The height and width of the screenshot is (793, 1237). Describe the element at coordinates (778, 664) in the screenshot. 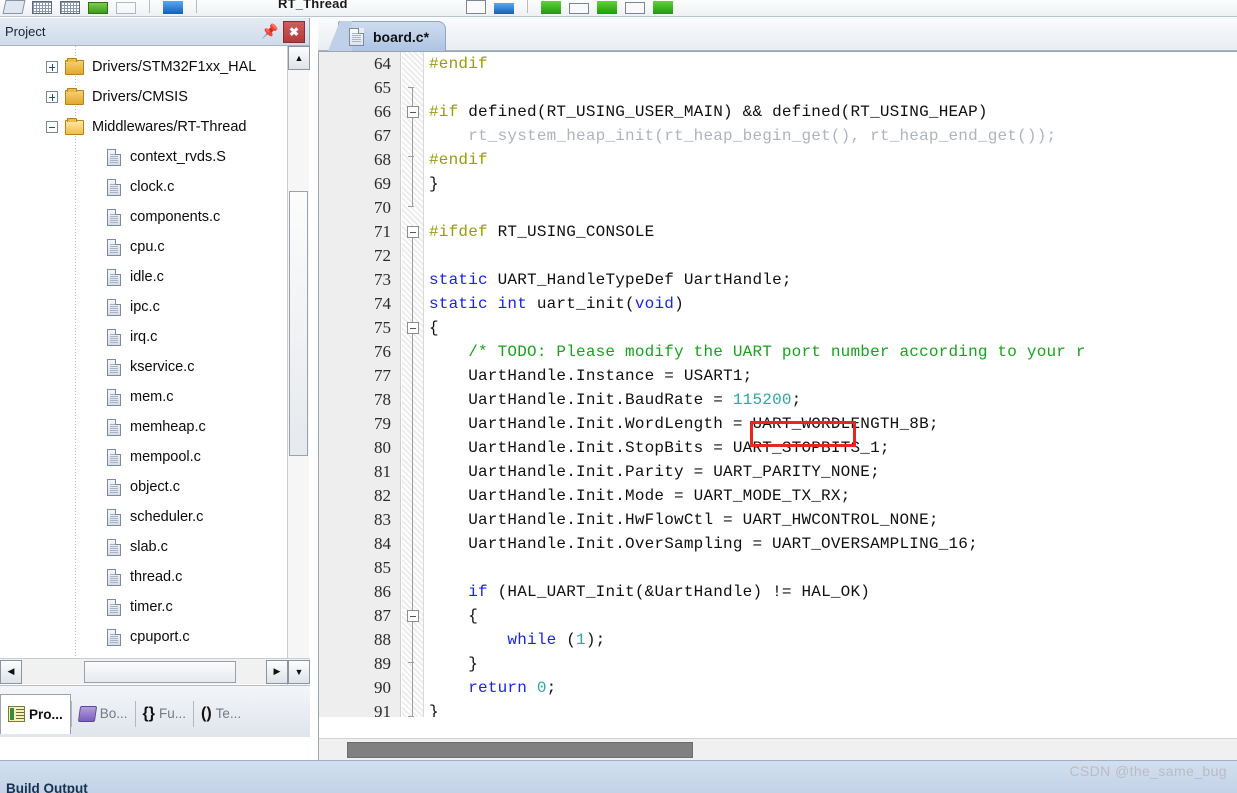

I see `code-line: 89 }` at that location.